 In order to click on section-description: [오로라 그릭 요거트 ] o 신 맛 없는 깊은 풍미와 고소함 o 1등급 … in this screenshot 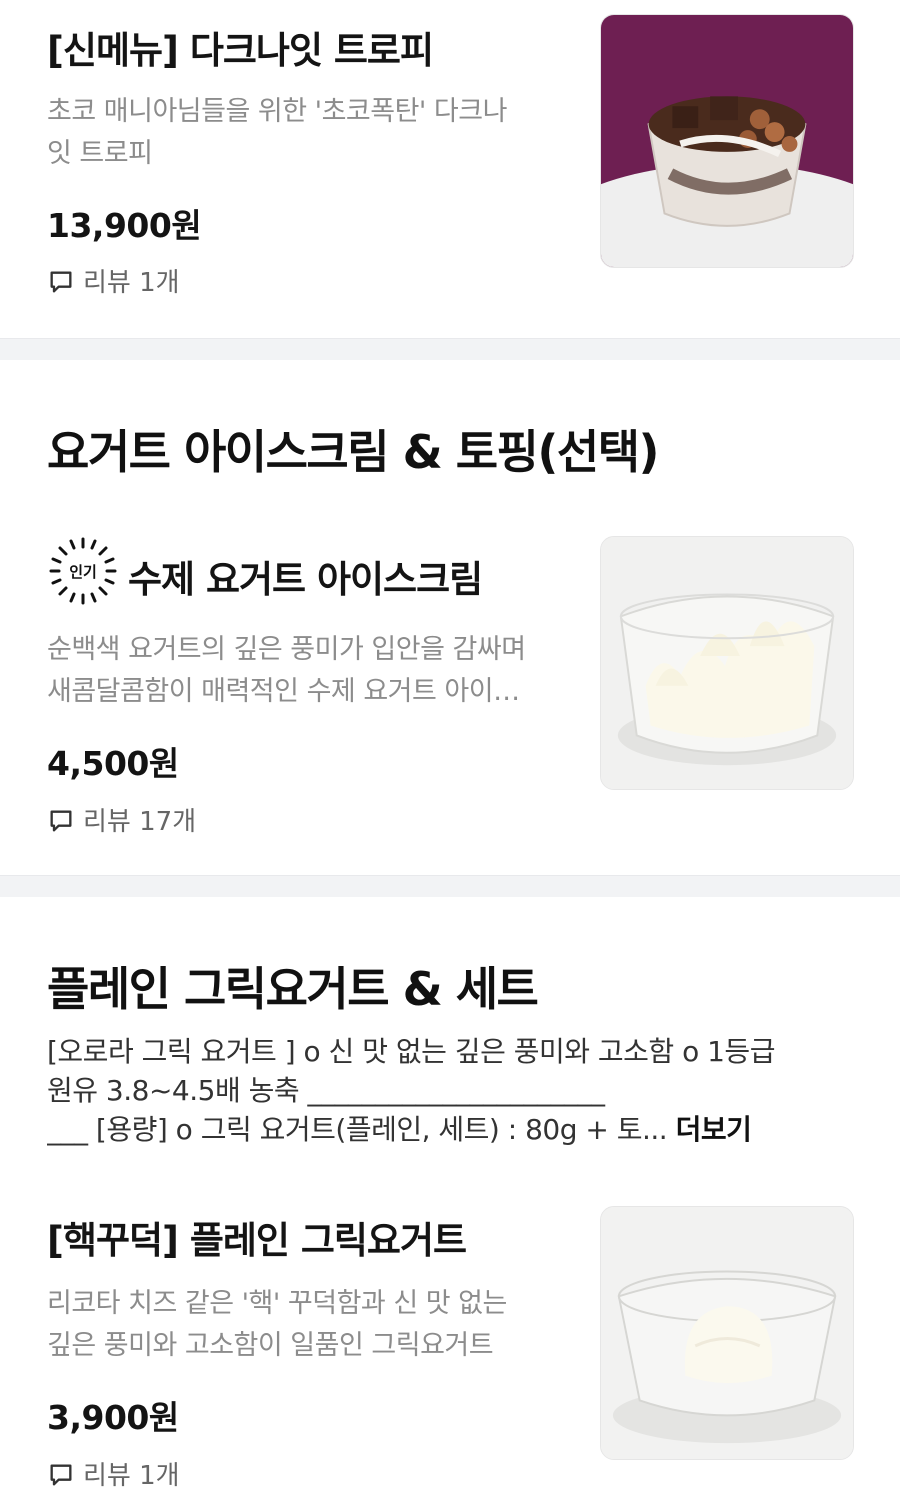, I will do `click(411, 1090)`.